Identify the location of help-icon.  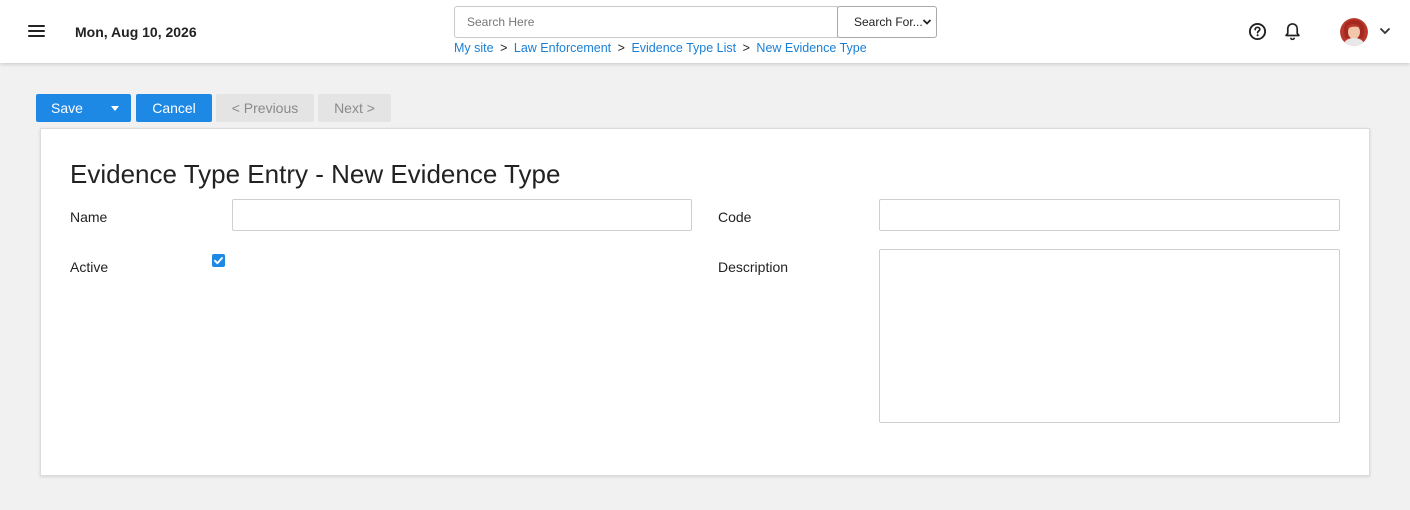
(1257, 31).